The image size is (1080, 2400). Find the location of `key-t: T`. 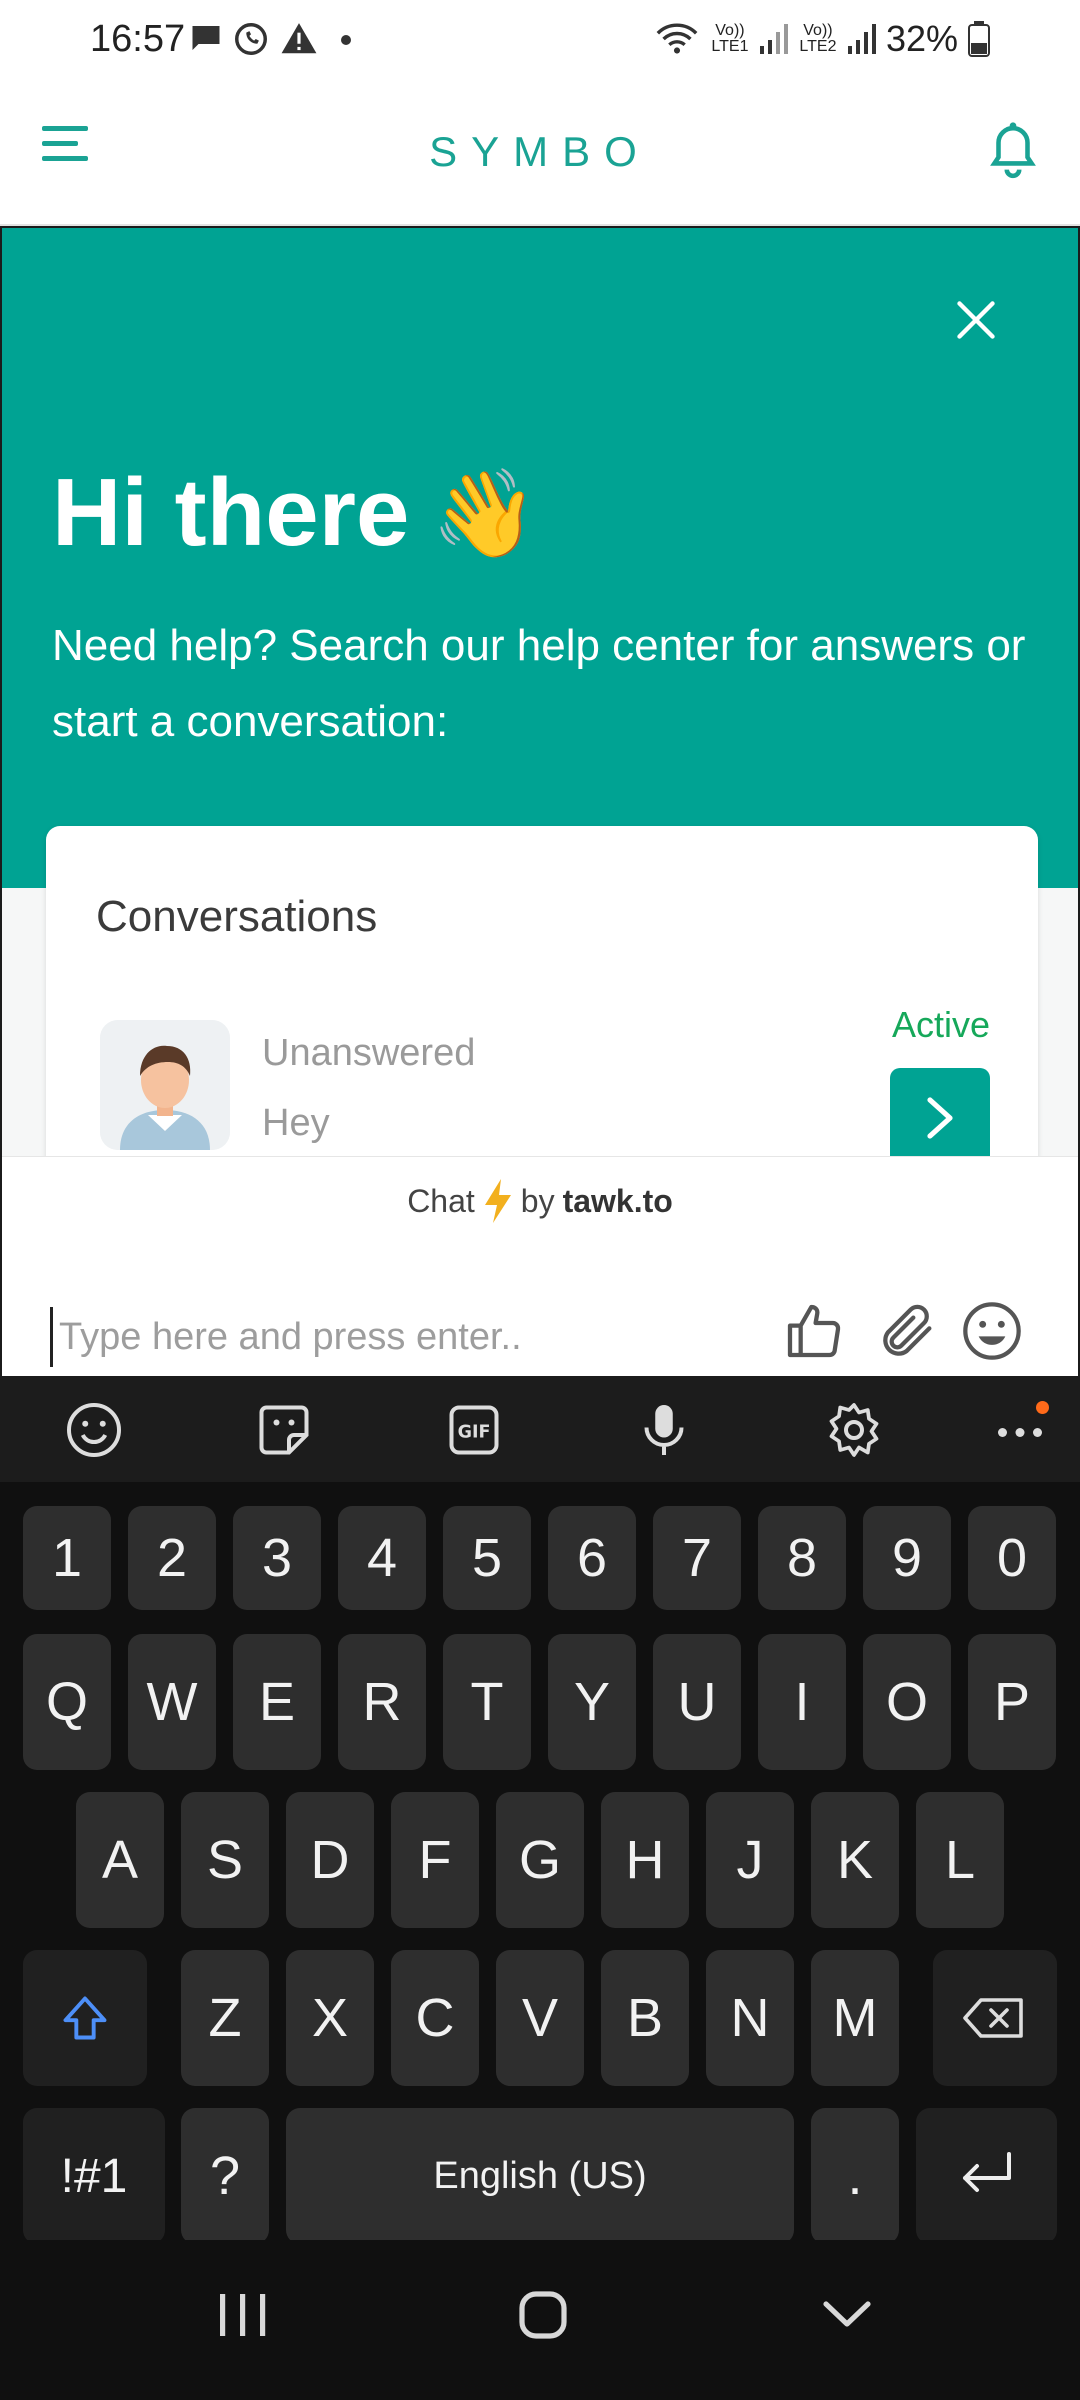

key-t: T is located at coordinates (487, 1702).